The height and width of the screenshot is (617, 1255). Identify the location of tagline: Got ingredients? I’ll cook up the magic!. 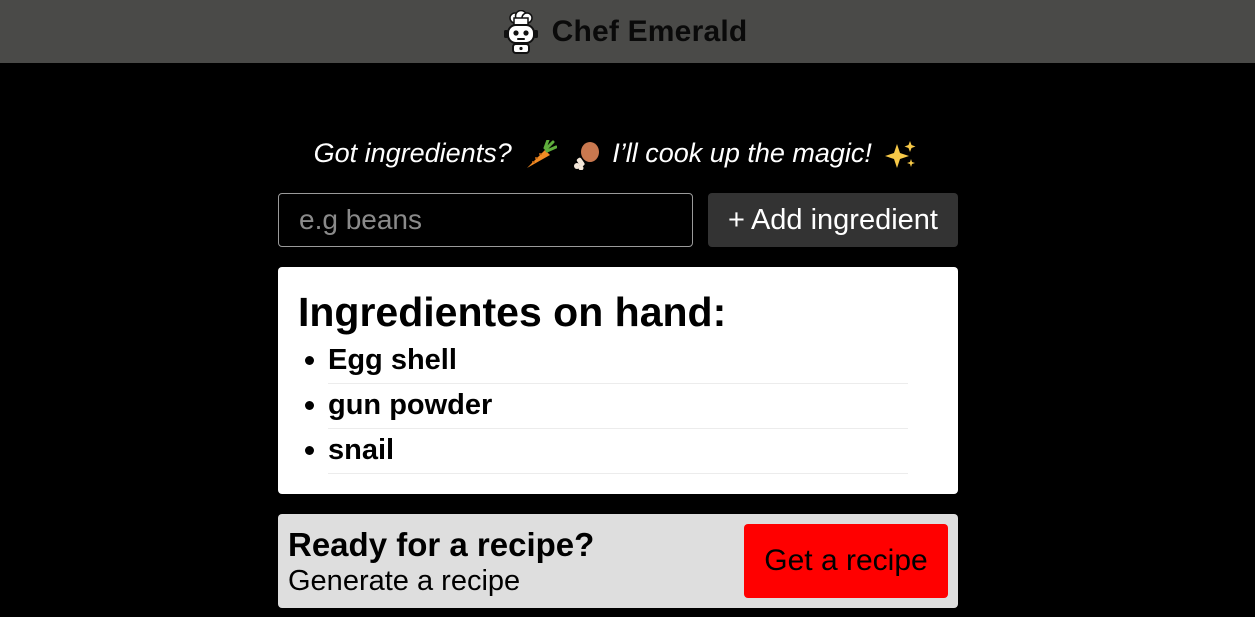
(617, 154).